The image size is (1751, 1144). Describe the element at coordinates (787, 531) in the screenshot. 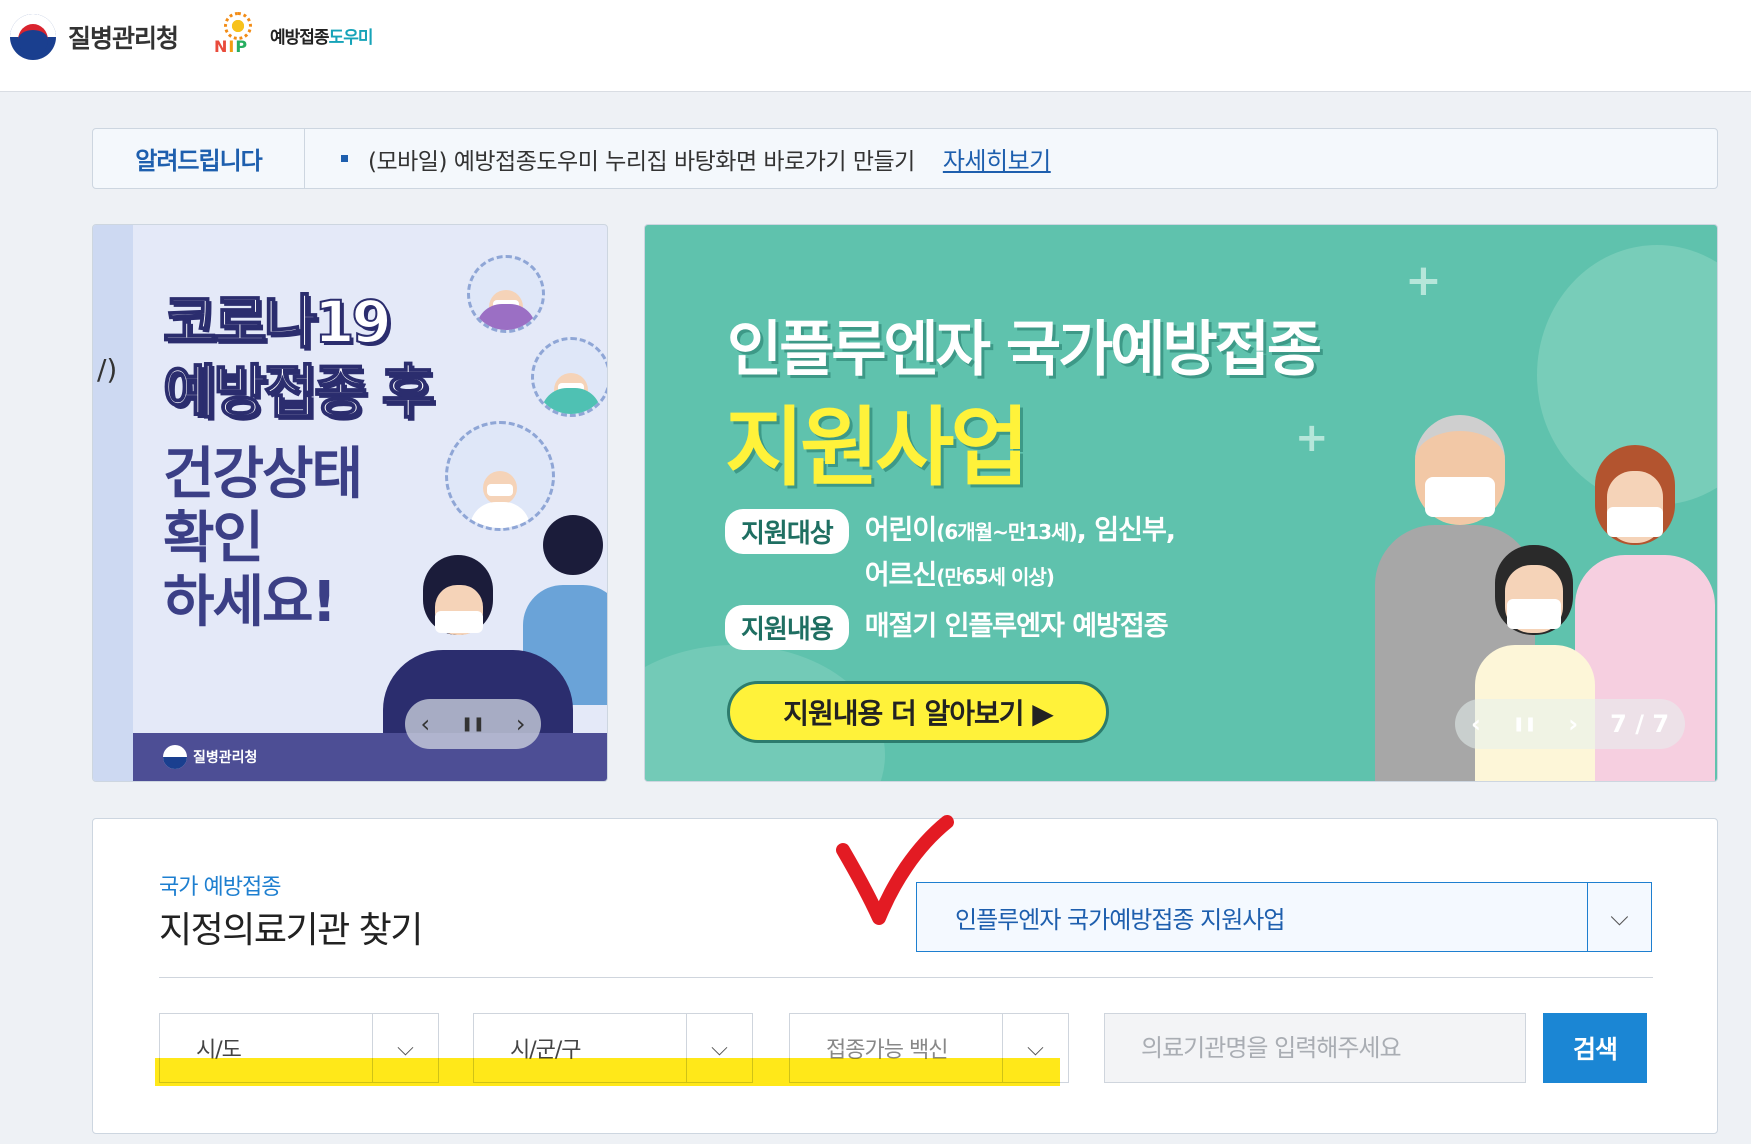

I see `support-target-label: 지원대상` at that location.